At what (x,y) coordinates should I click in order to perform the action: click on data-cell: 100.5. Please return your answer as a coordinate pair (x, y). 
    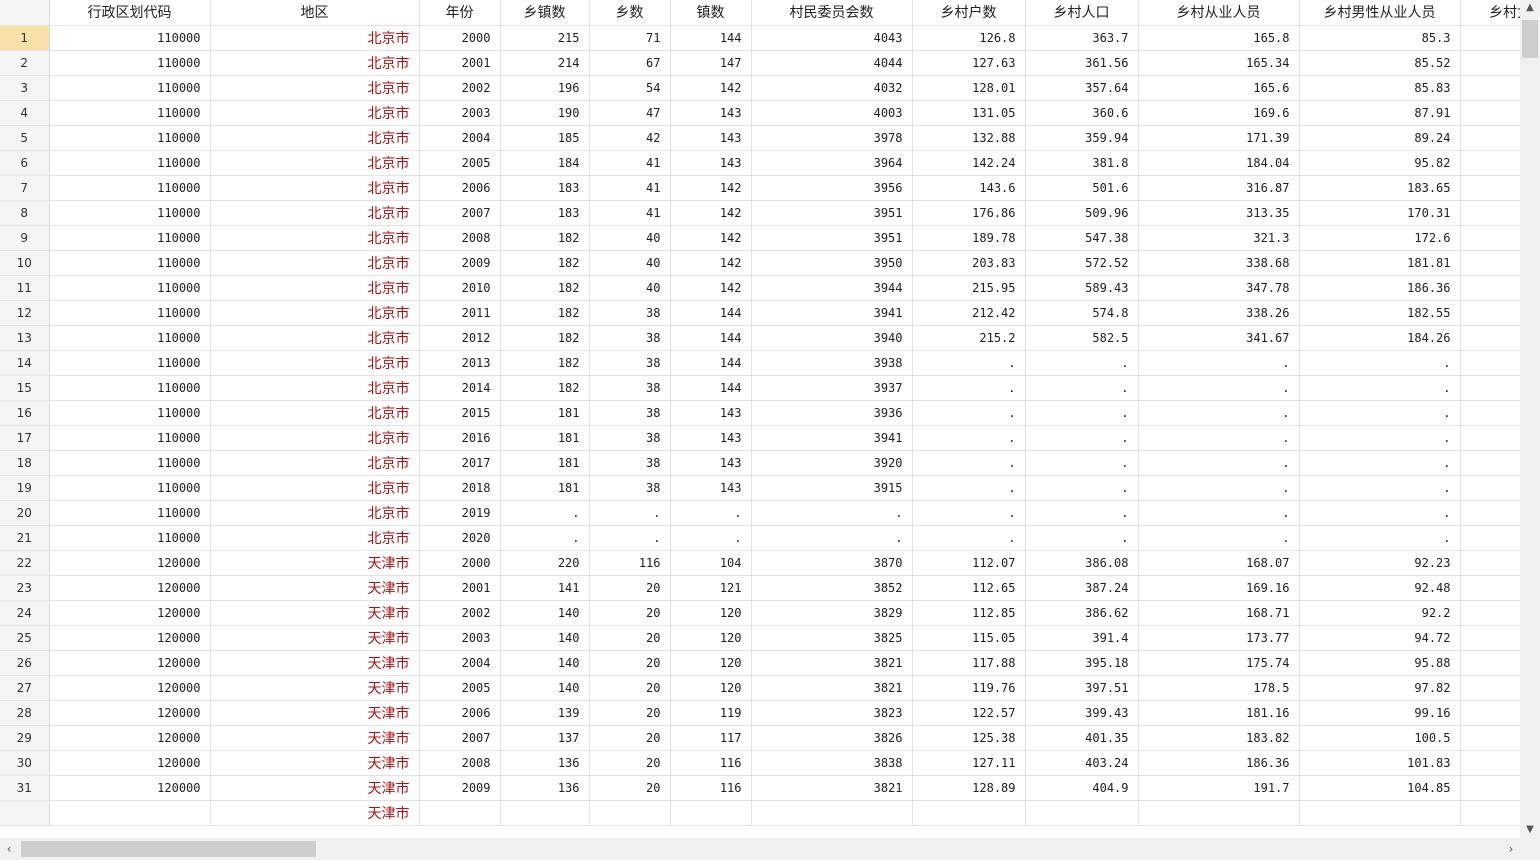
    Looking at the image, I should click on (1380, 738).